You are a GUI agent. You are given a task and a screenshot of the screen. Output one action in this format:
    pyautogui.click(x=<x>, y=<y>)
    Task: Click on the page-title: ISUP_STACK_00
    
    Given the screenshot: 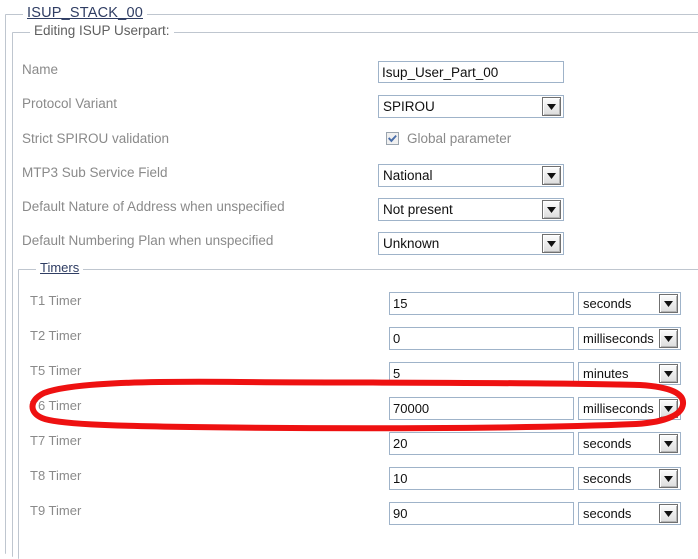 What is the action you would take?
    pyautogui.click(x=85, y=13)
    